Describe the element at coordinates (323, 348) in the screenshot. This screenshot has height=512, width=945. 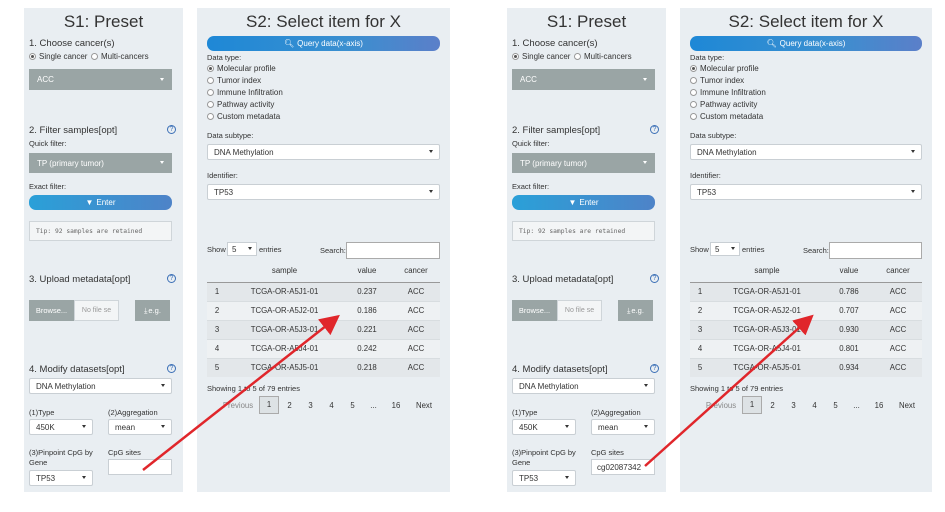
I see `table-row: 4 TCGA-OR-A5J4-01 0.242 ACC` at that location.